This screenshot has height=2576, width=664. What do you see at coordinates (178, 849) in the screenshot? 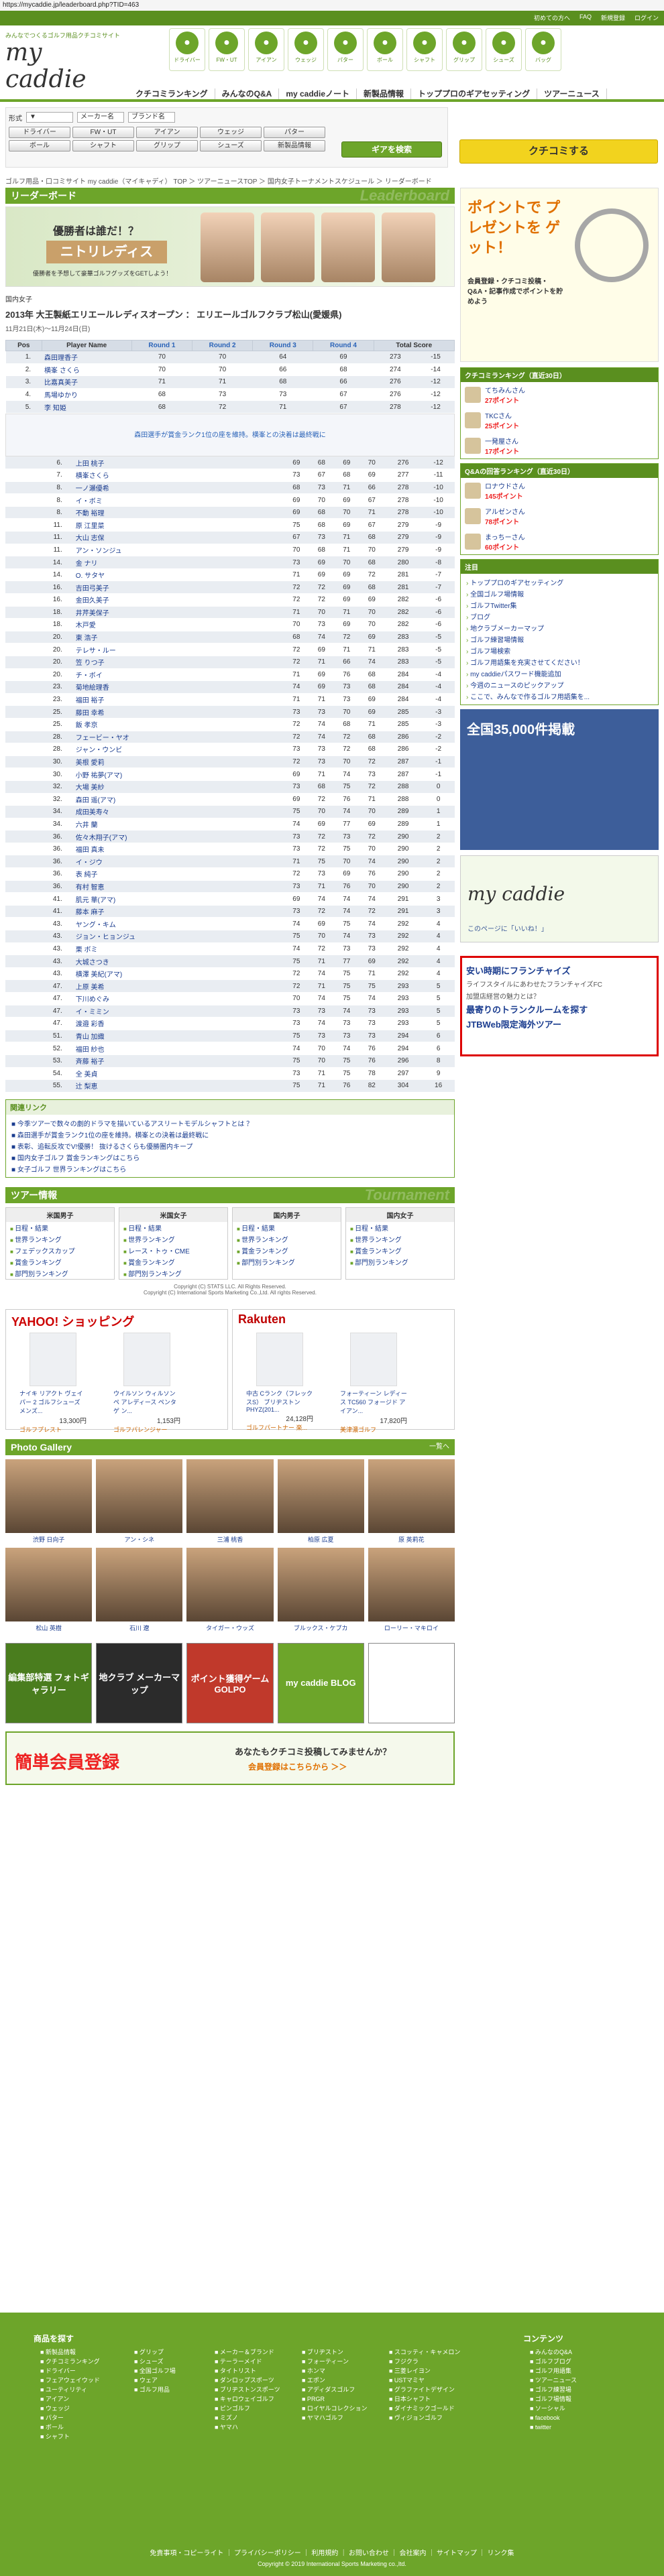
I see `player-name: 福田 真未` at bounding box center [178, 849].